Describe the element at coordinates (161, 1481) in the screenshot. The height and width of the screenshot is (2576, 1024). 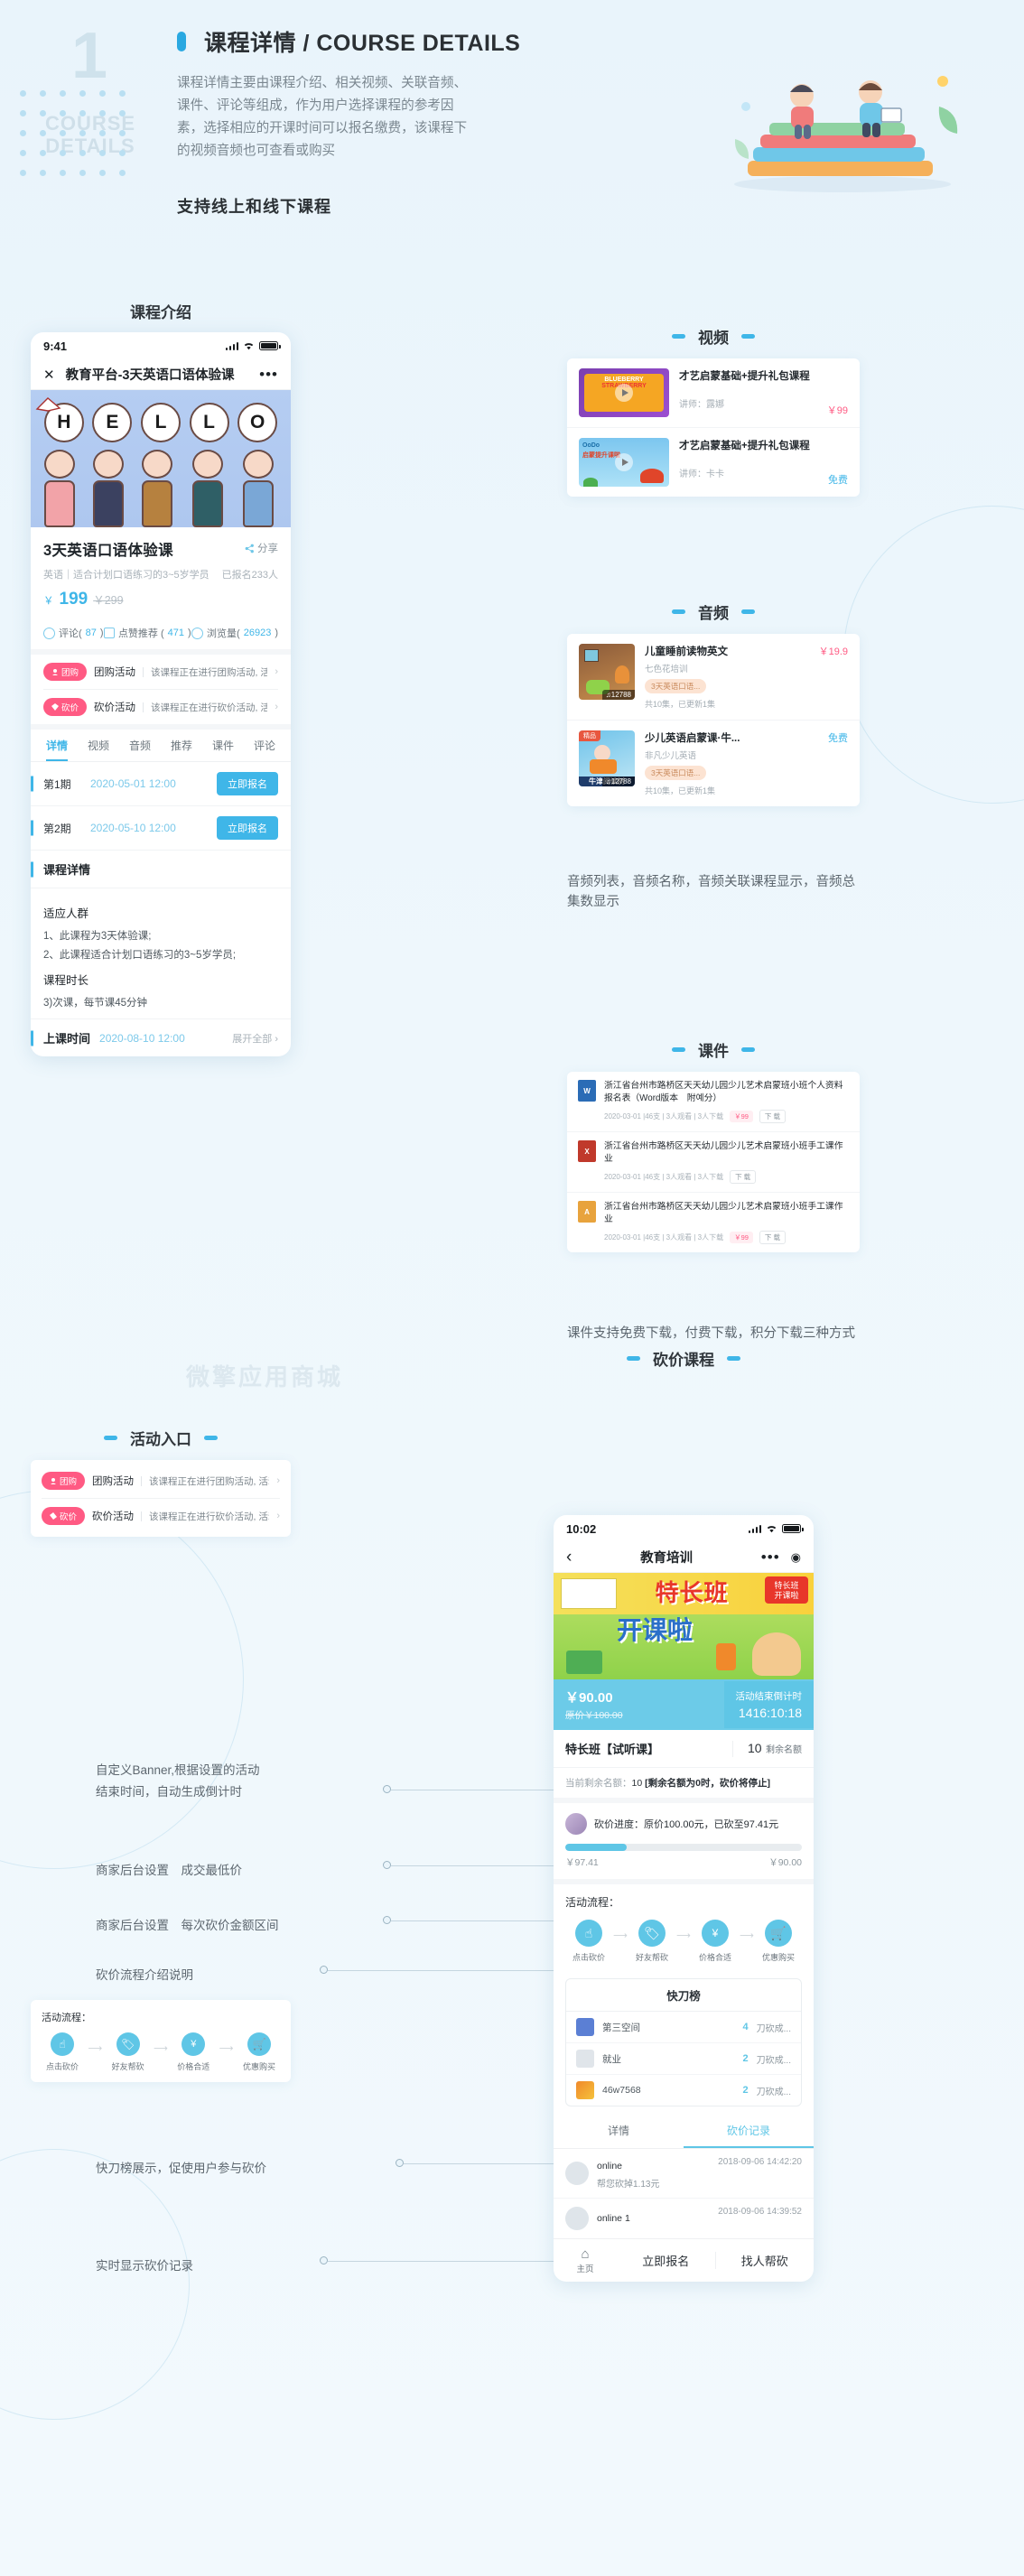
I see `activity-row-group: 团购 团购活动 该课程正在进行团购活动, 活动仅剩... ›` at that location.